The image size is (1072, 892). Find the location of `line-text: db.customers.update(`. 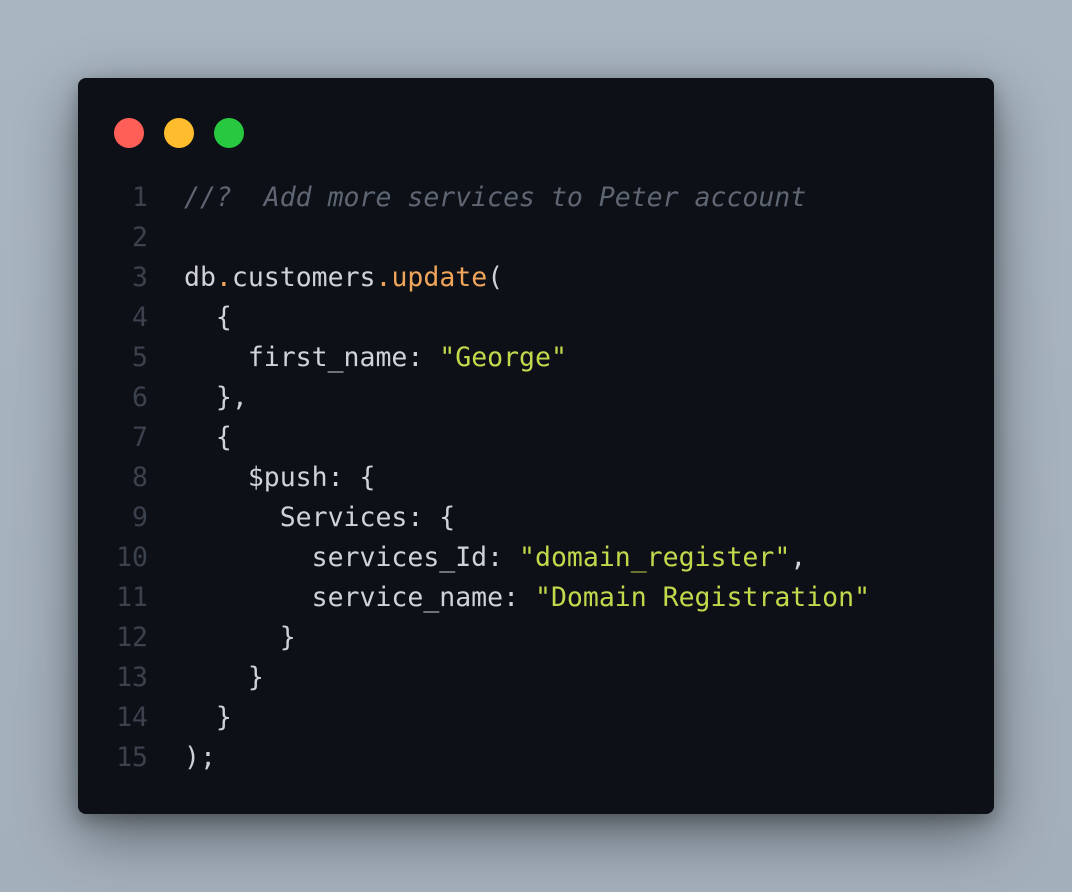

line-text: db.customers.update( is located at coordinates (343, 278).